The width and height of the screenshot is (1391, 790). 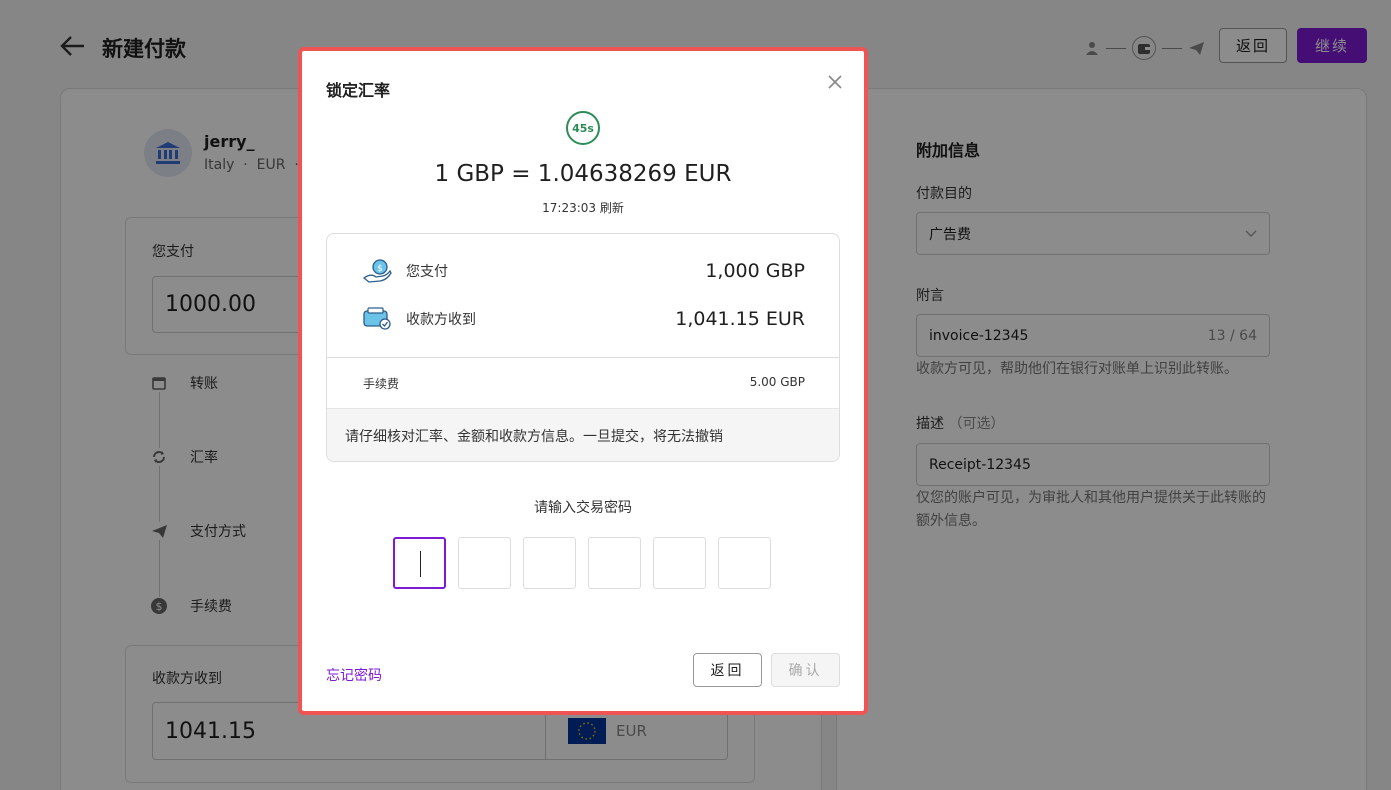 What do you see at coordinates (835, 82) in the screenshot?
I see `close-icon` at bounding box center [835, 82].